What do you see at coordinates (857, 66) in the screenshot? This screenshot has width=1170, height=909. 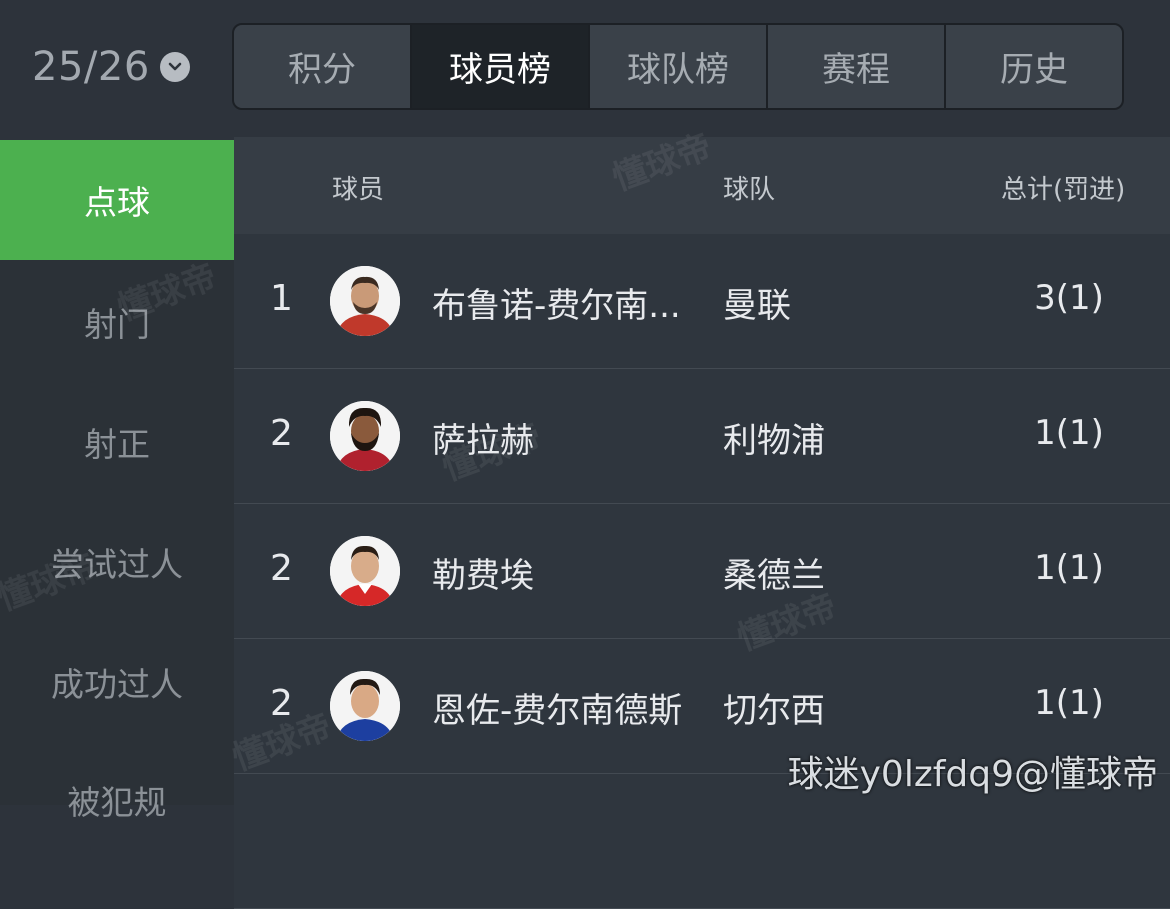 I see `tab-schedule: 赛程` at bounding box center [857, 66].